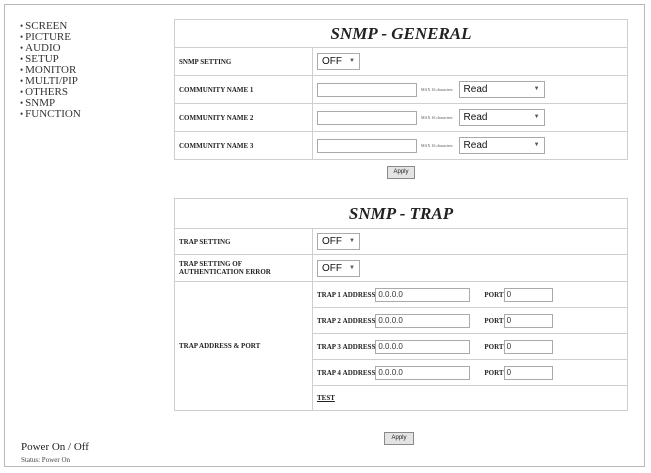 Image resolution: width=651 pixels, height=473 pixels. Describe the element at coordinates (528, 294) in the screenshot. I see `trap-1-port-input: 0` at that location.